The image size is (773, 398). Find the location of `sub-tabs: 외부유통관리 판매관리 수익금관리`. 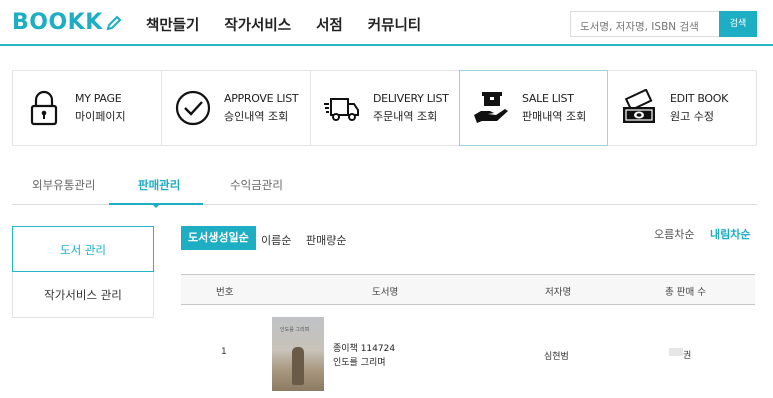

sub-tabs: 외부유통관리 판매관리 수익금관리 is located at coordinates (384, 190).